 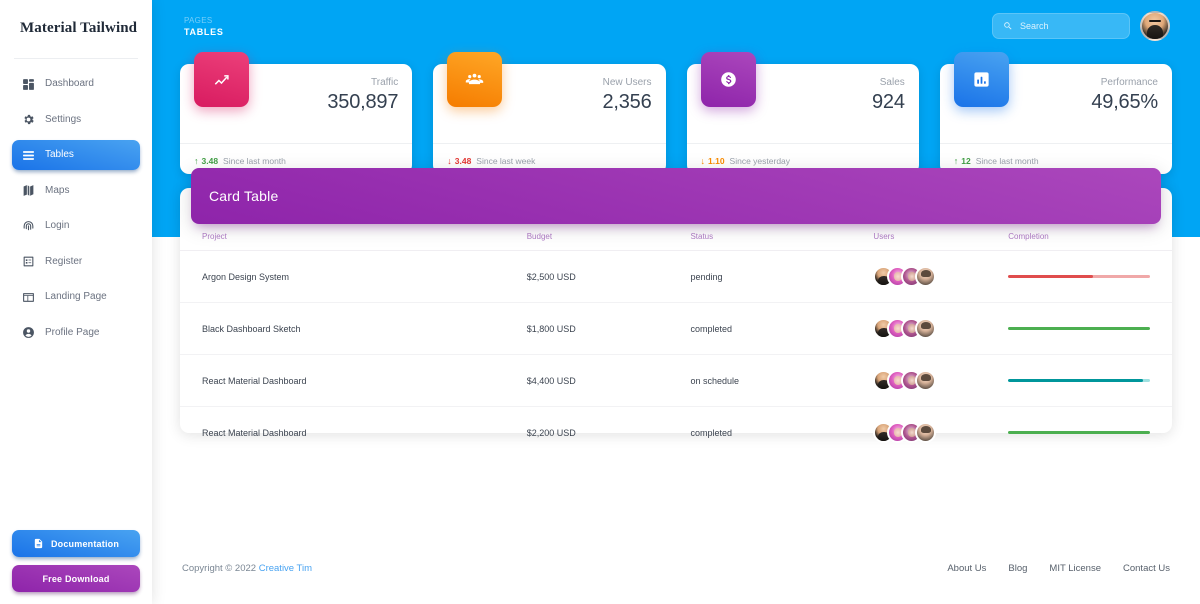 What do you see at coordinates (608, 380) in the screenshot?
I see `cell-budget: $4,400 USD` at bounding box center [608, 380].